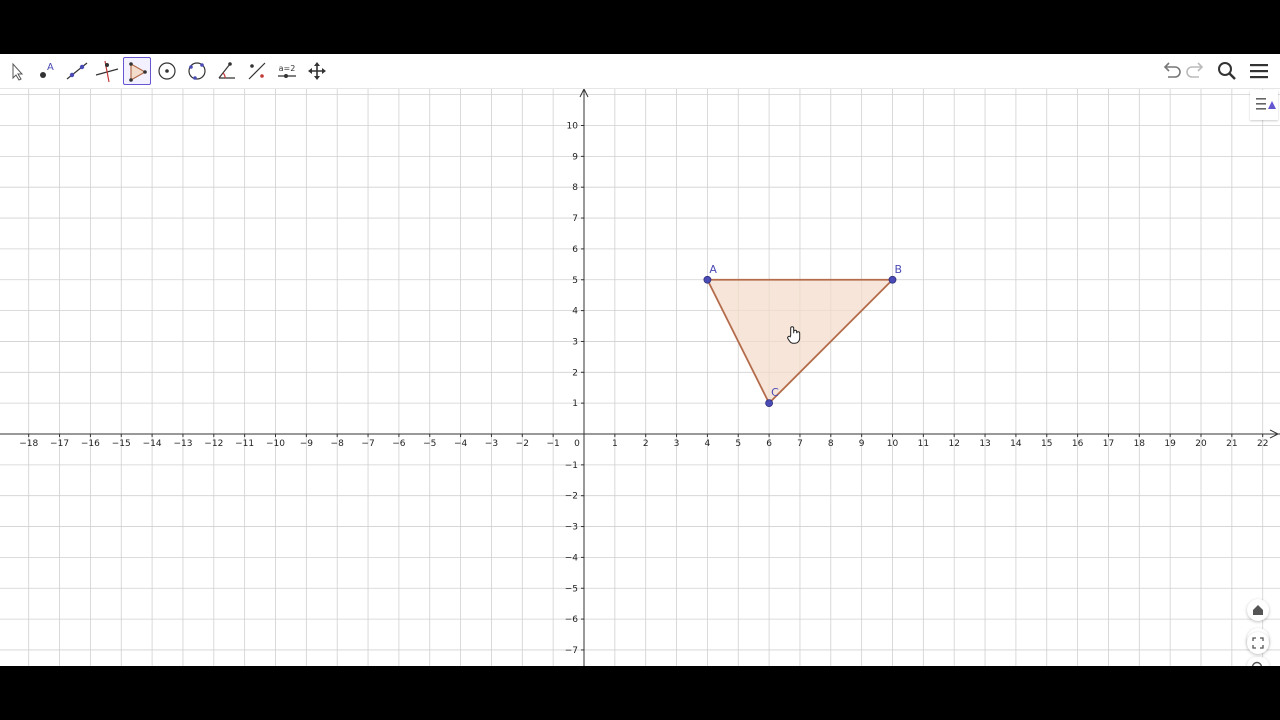  I want to click on x-tick-label: −6, so click(399, 444).